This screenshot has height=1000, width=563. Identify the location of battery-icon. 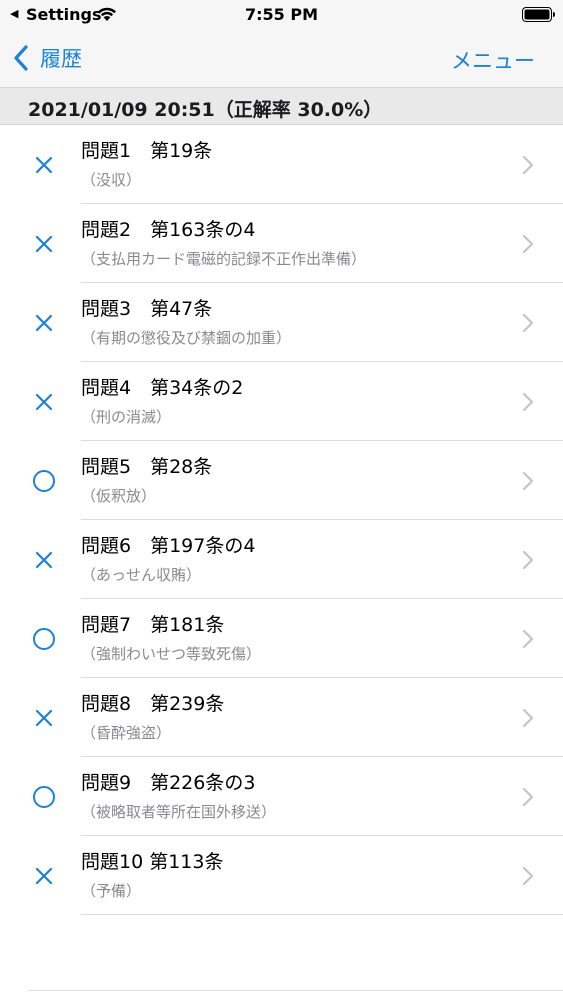
(538, 14).